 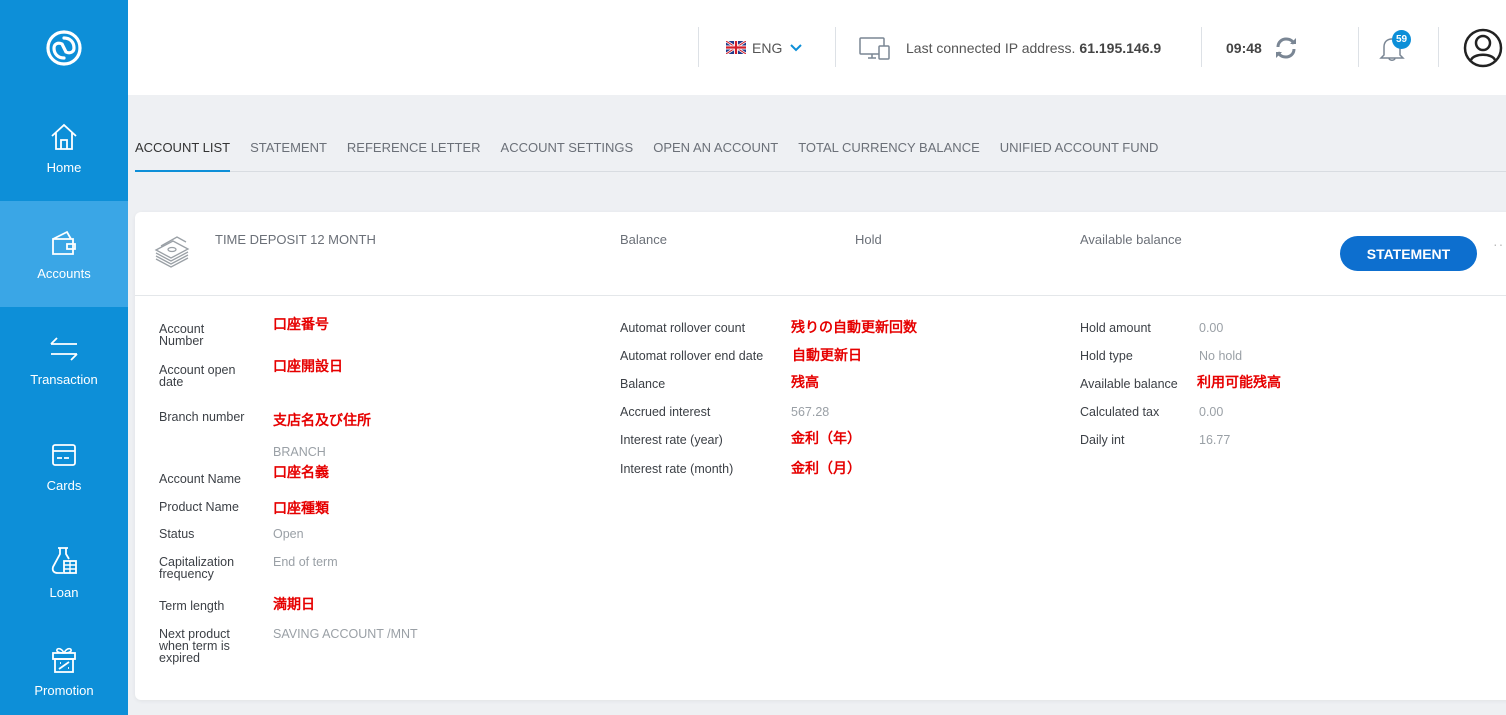 I want to click on uk-flag-icon, so click(x=736, y=47).